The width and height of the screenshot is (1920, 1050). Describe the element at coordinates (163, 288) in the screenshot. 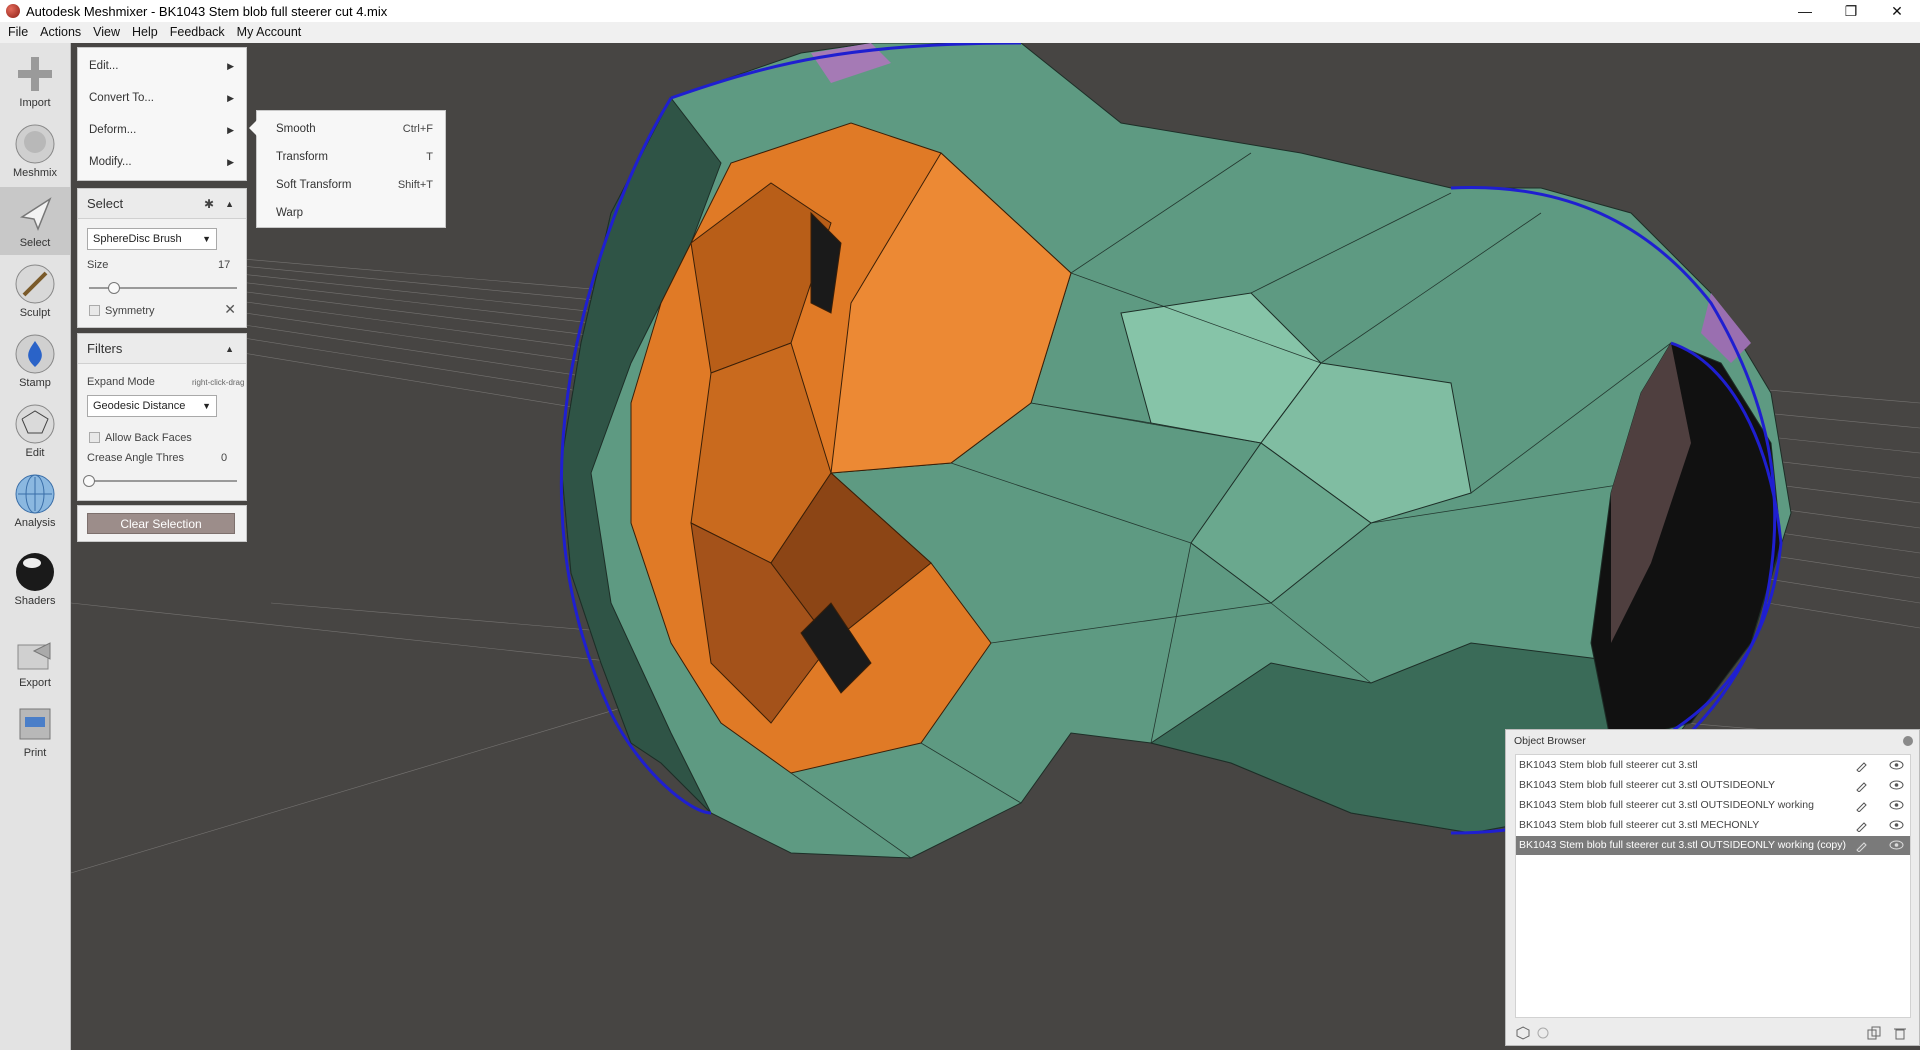

I see `size-slider` at that location.